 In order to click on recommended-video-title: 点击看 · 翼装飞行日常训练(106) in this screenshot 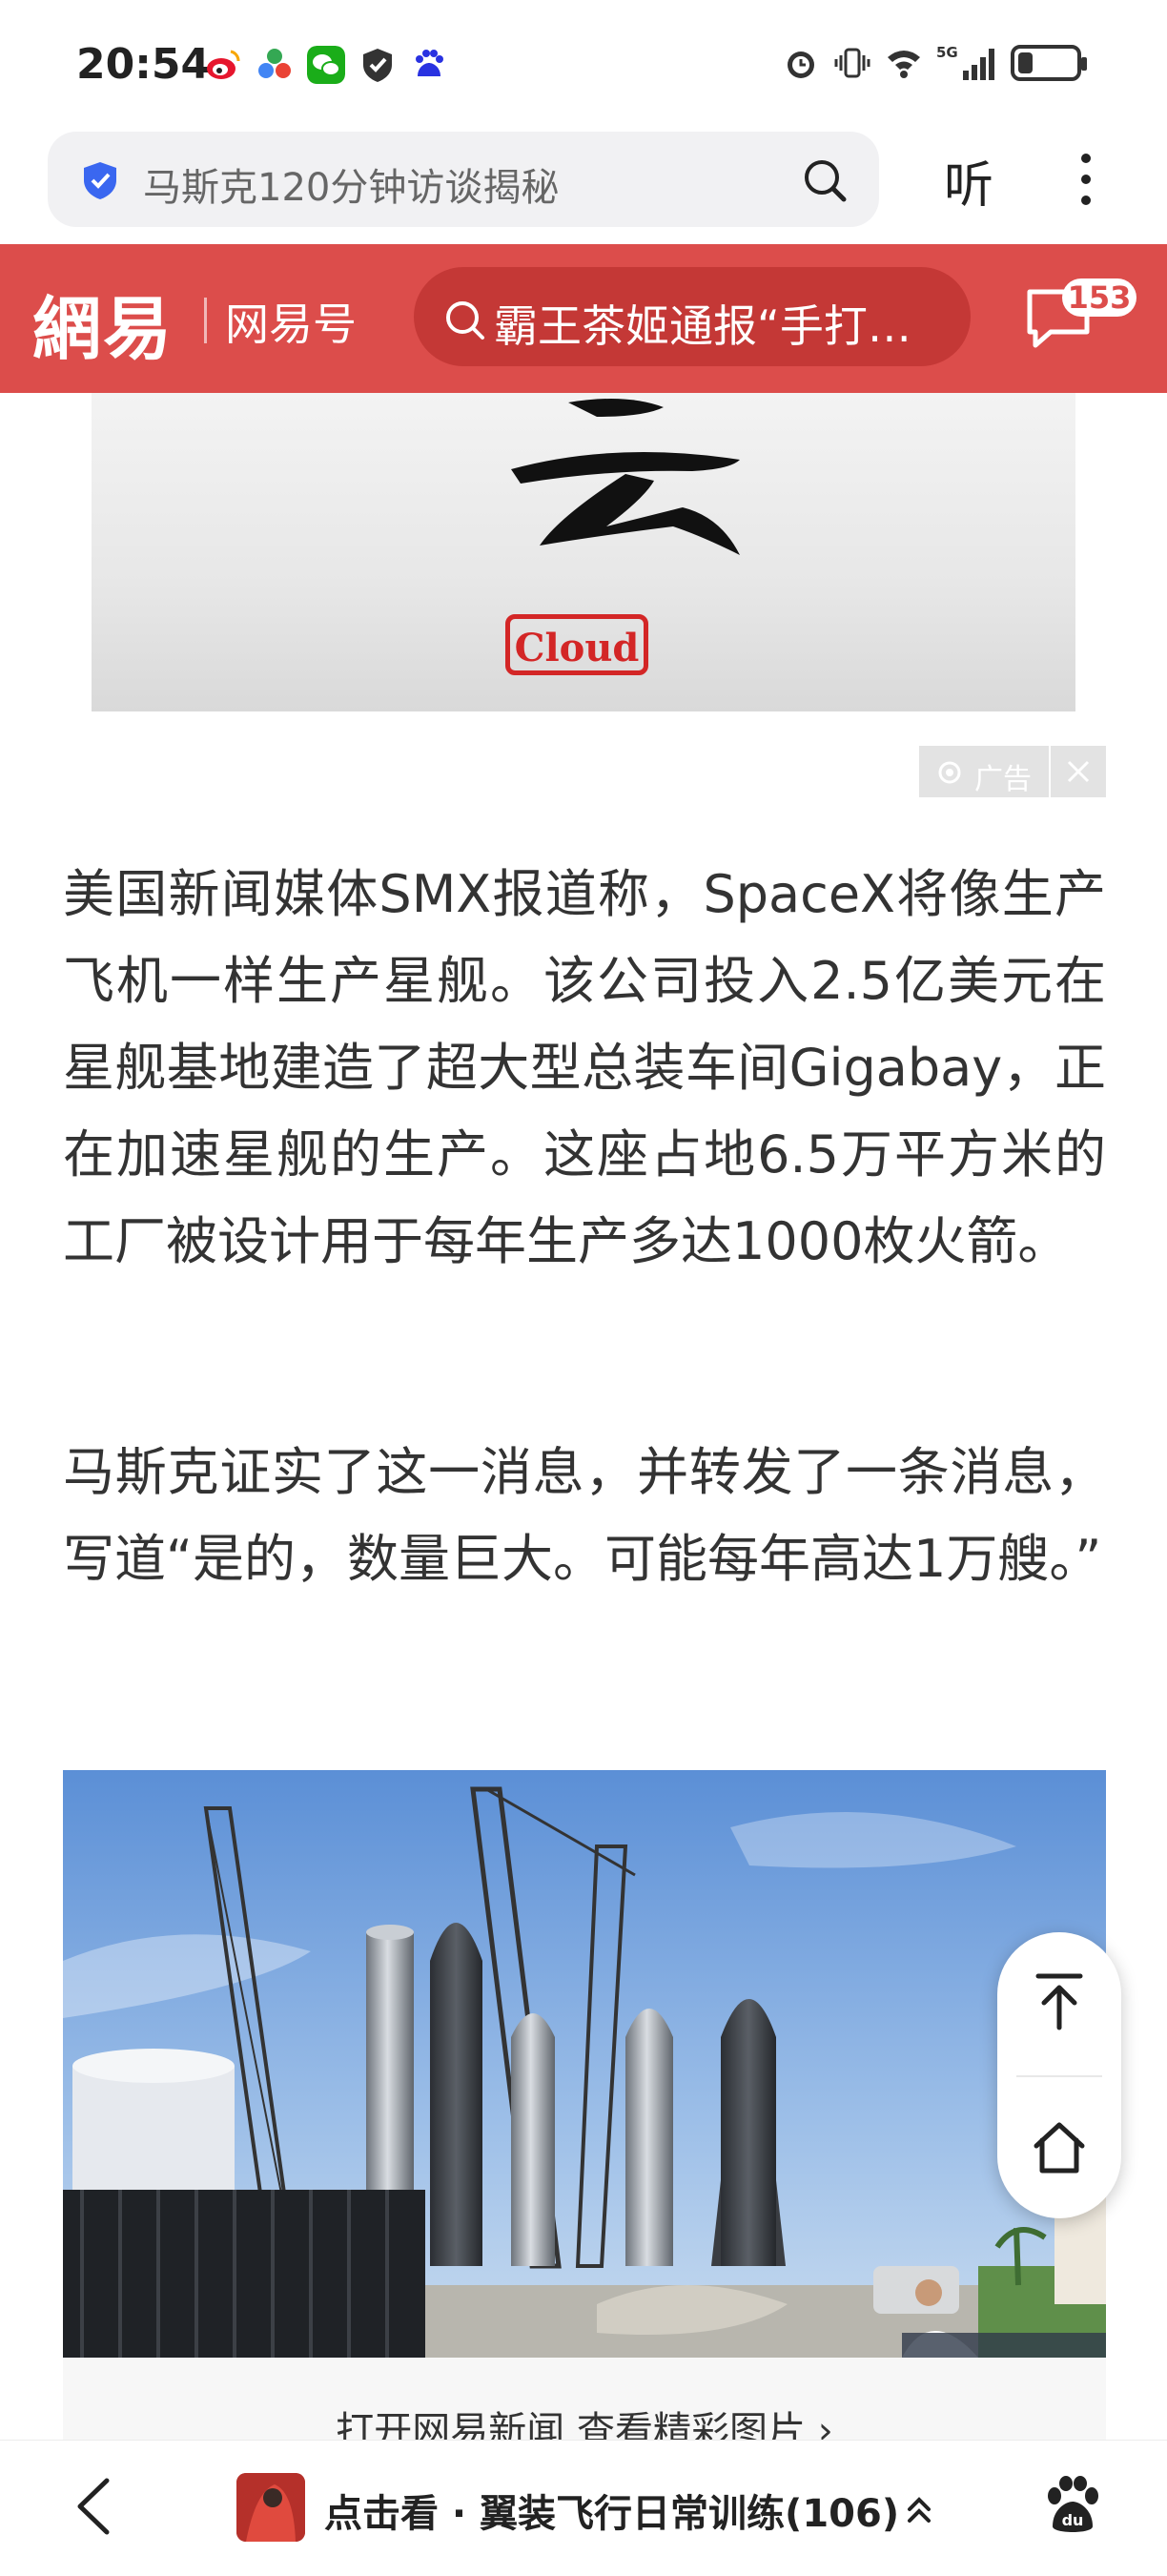, I will do `click(611, 2510)`.